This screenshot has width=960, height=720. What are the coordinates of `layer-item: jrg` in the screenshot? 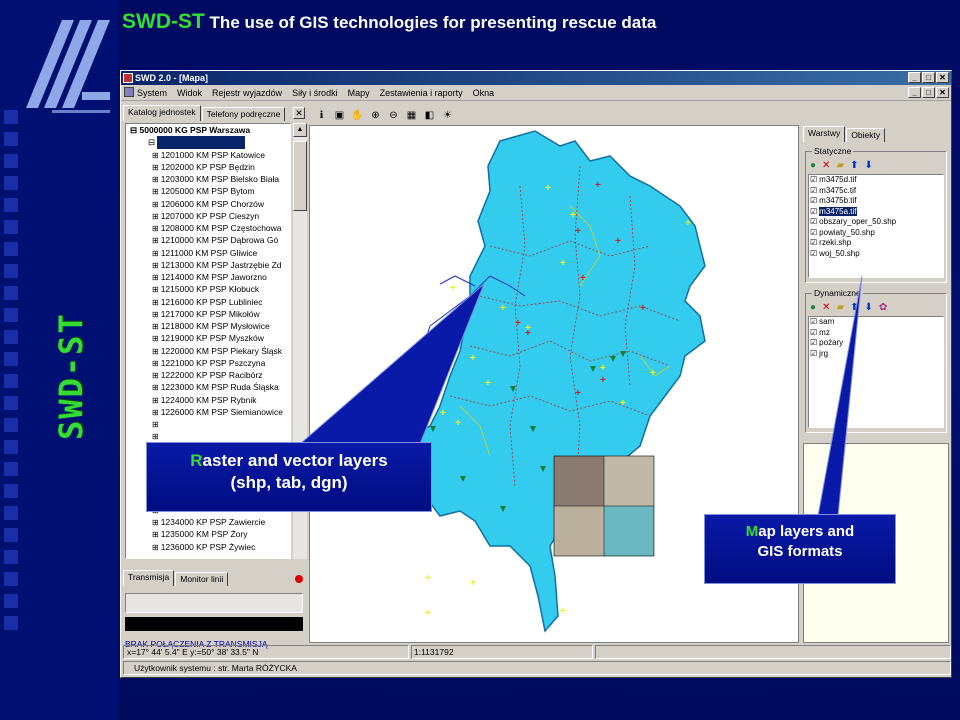 It's located at (876, 354).